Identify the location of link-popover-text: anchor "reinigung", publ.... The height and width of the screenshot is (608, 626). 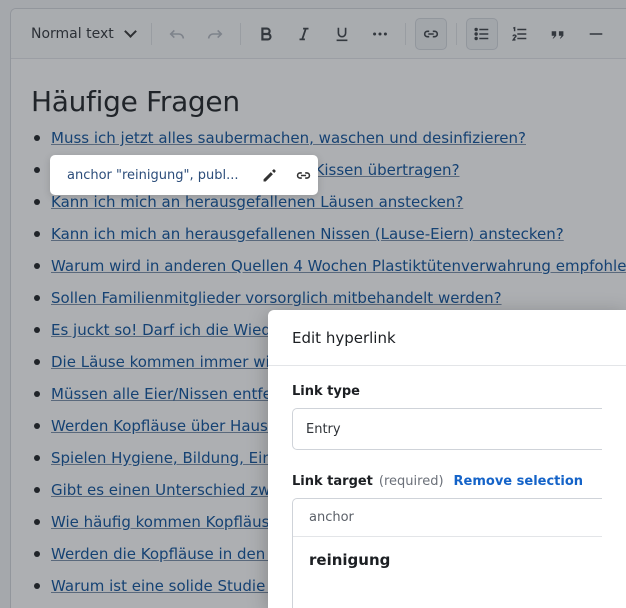
(157, 175).